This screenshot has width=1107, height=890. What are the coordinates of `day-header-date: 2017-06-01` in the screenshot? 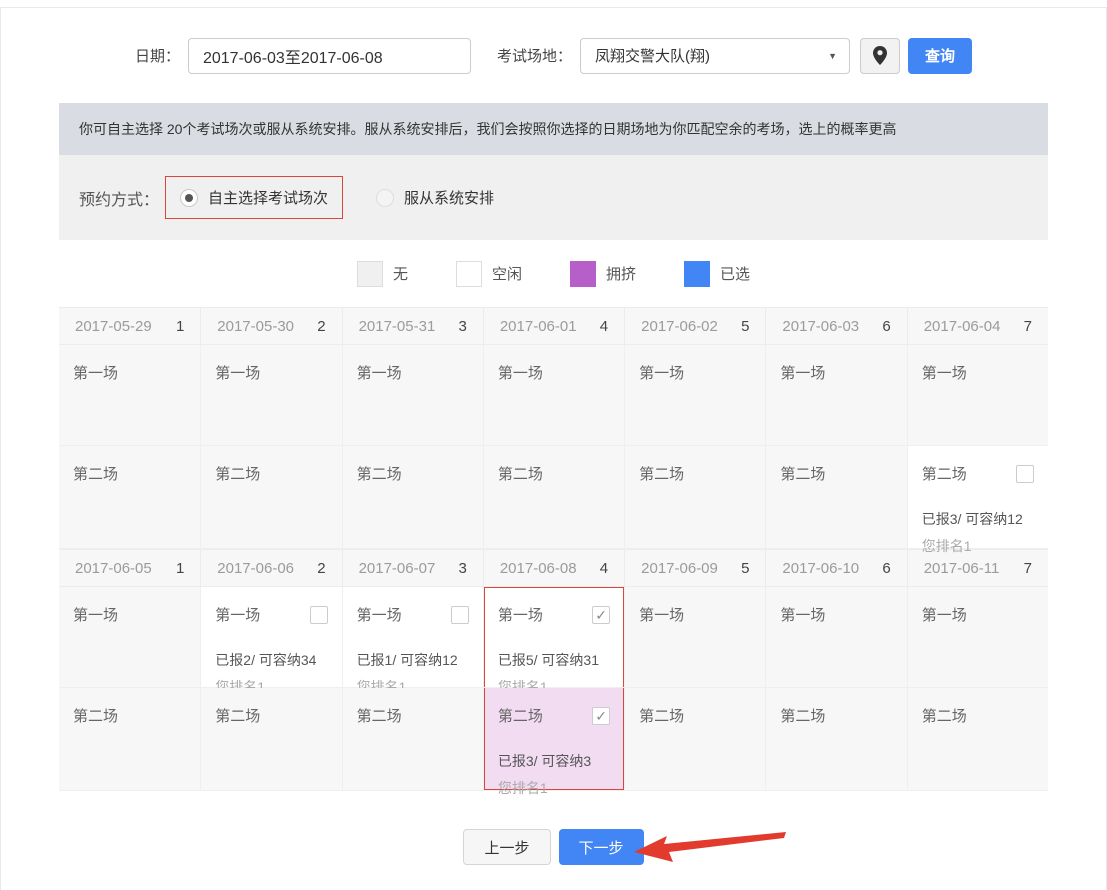 It's located at (538, 326).